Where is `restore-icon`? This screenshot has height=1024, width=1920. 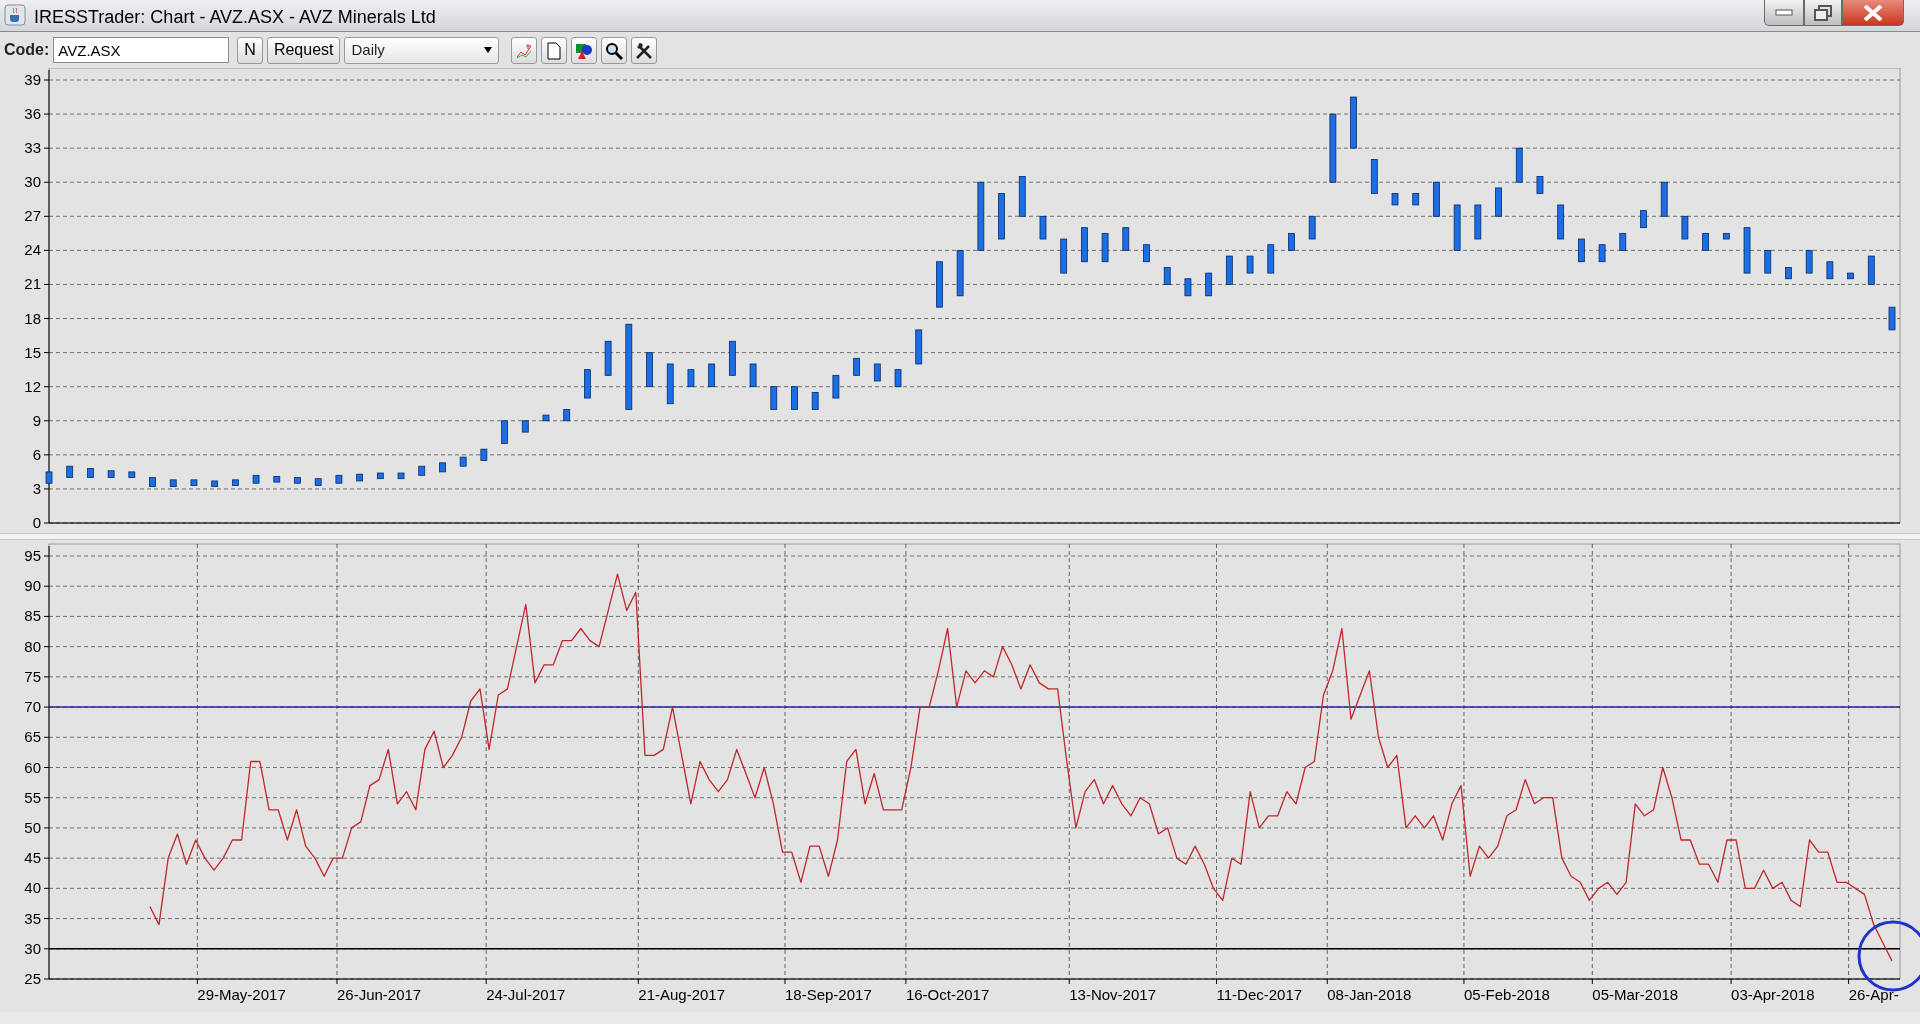 restore-icon is located at coordinates (1823, 12).